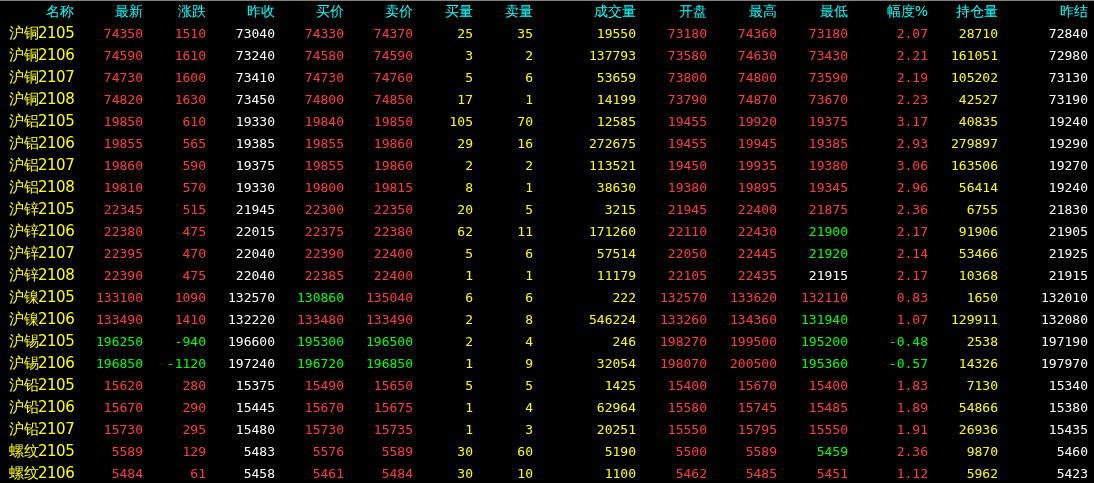 The width and height of the screenshot is (1094, 483). Describe the element at coordinates (37, 165) in the screenshot. I see `contract-name: 沪铝2107` at that location.